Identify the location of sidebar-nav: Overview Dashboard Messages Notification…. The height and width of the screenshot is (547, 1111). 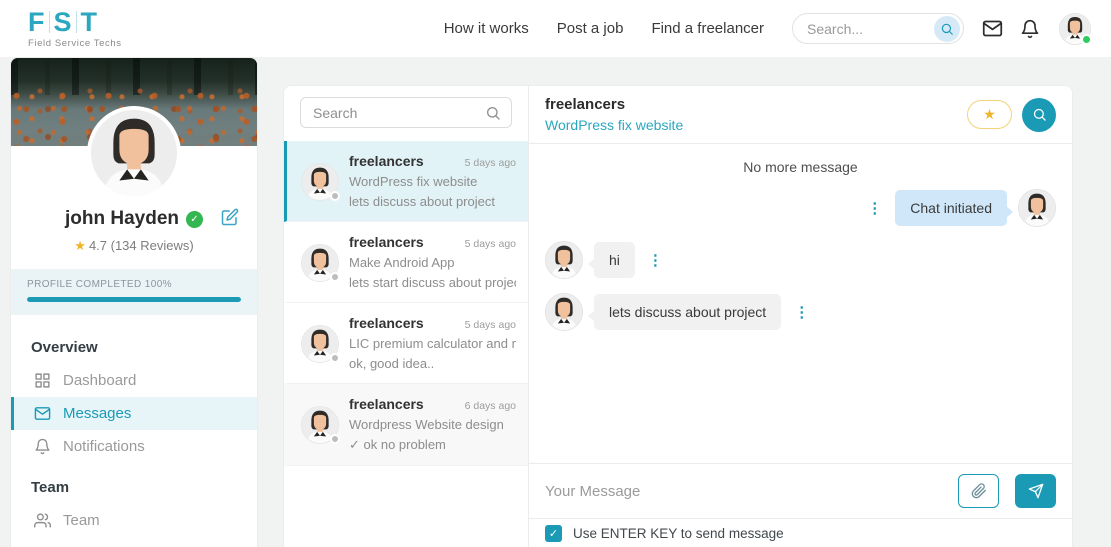
(134, 426).